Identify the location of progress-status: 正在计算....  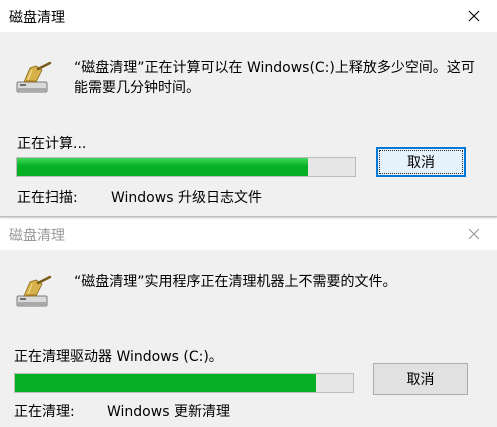
(52, 144).